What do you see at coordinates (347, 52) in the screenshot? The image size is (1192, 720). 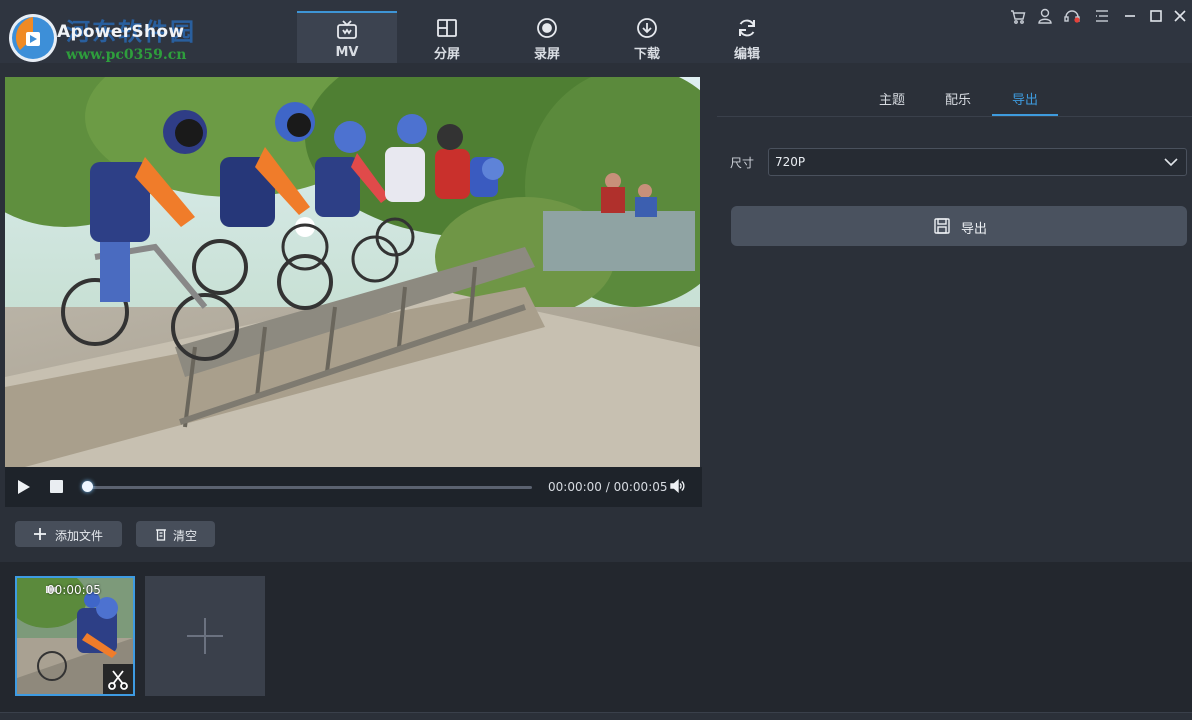 I see `tab-label: MV` at bounding box center [347, 52].